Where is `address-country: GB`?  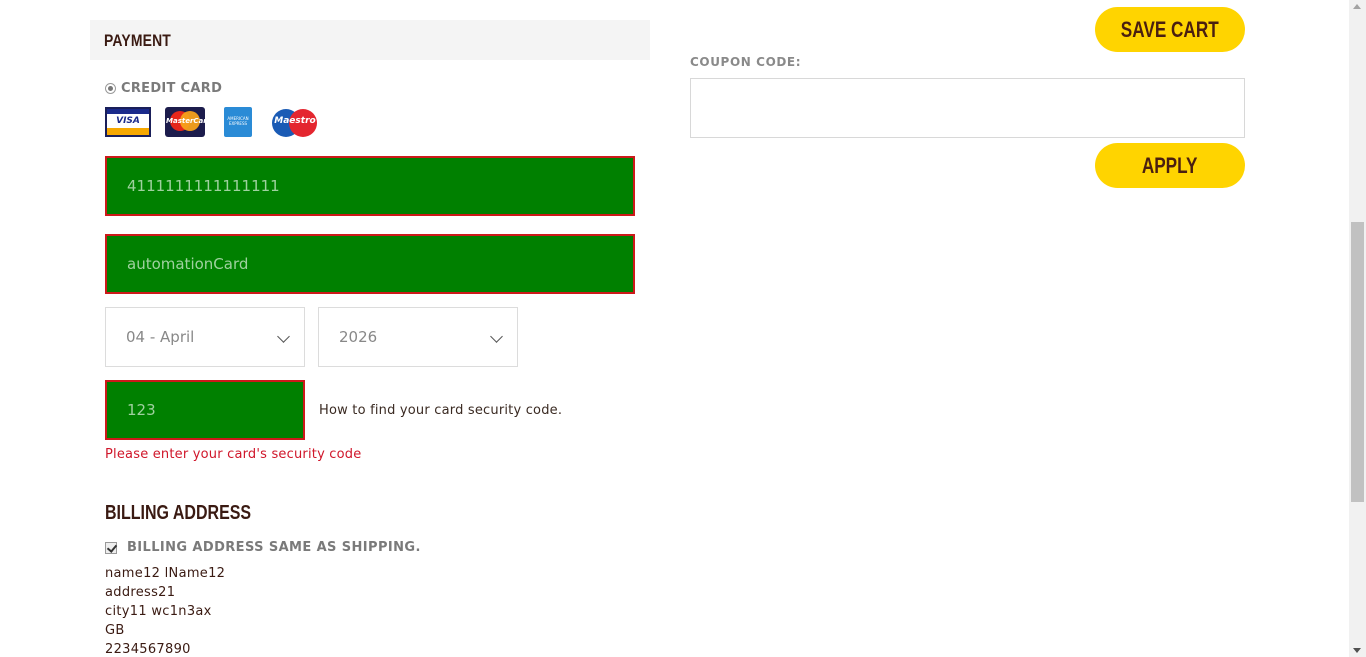 address-country: GB is located at coordinates (115, 630).